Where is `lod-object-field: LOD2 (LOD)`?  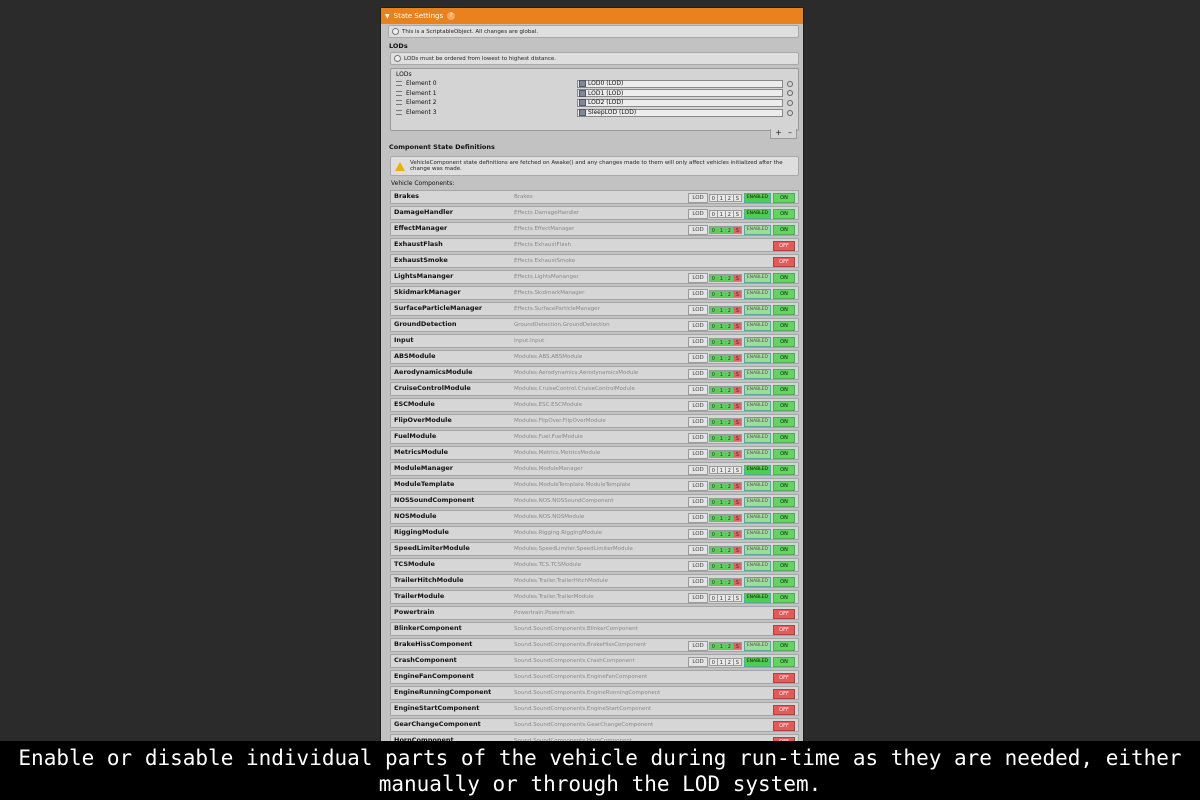
lod-object-field: LOD2 (LOD) is located at coordinates (680, 102).